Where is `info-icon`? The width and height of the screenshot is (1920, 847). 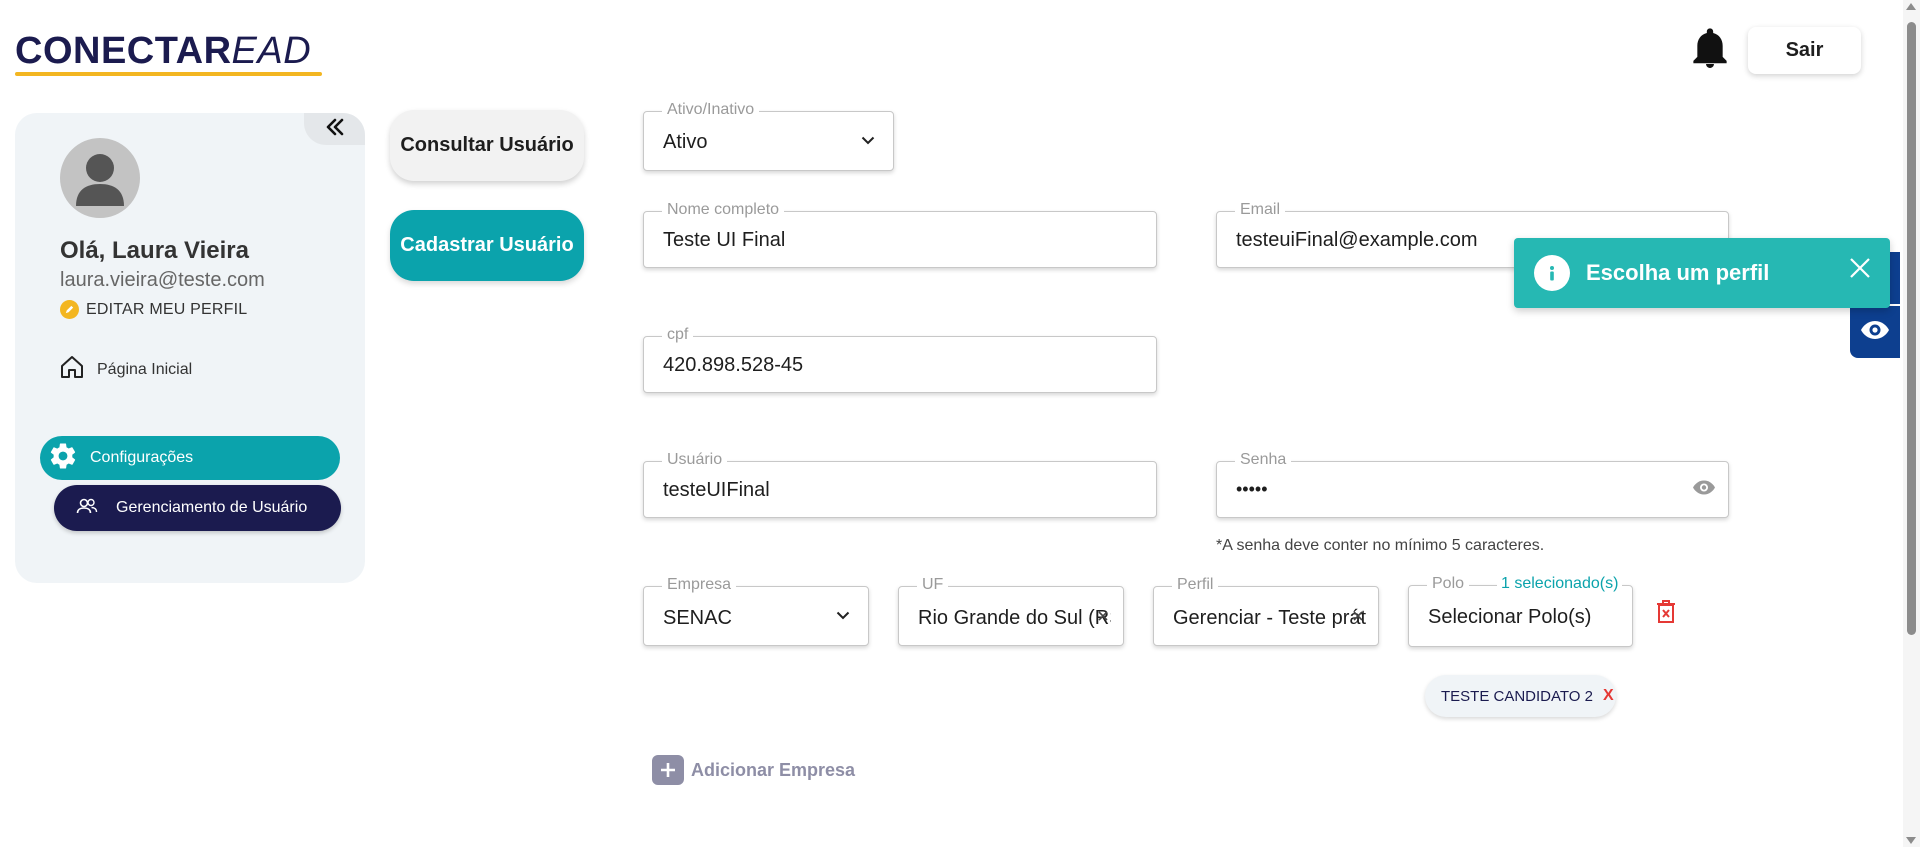 info-icon is located at coordinates (1552, 273).